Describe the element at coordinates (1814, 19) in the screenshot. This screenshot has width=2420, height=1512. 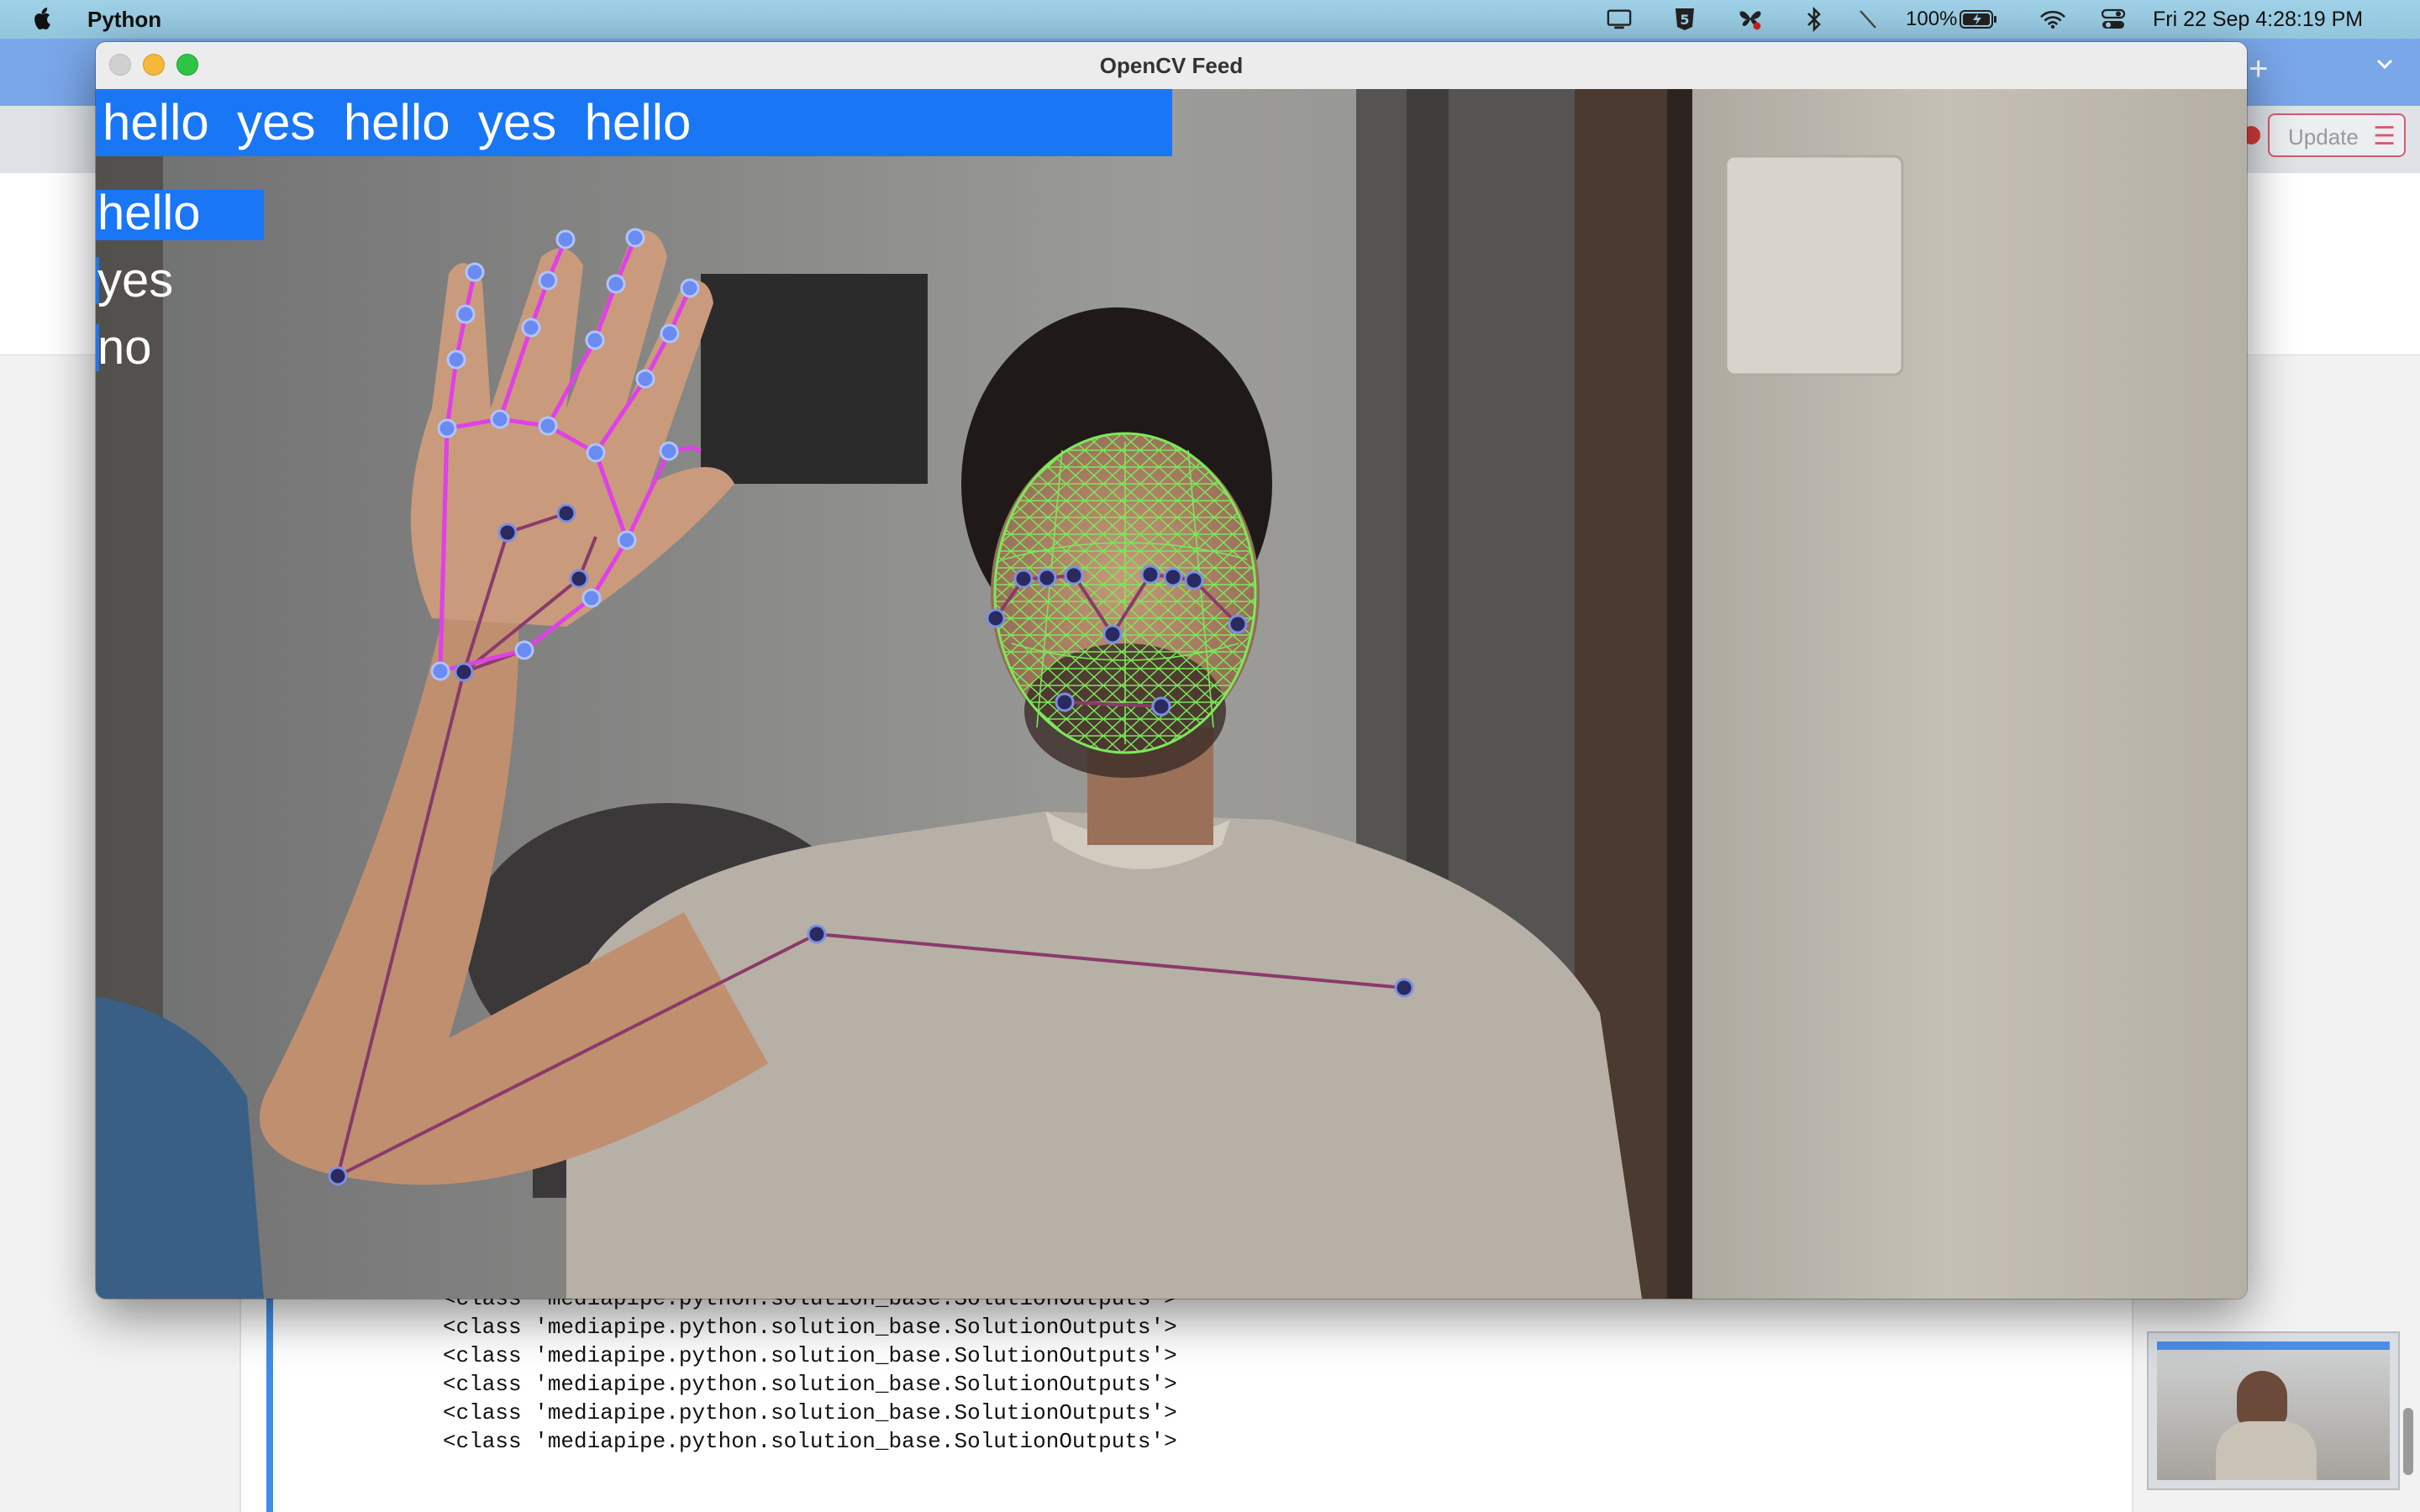
I see `bluetooth-icon` at that location.